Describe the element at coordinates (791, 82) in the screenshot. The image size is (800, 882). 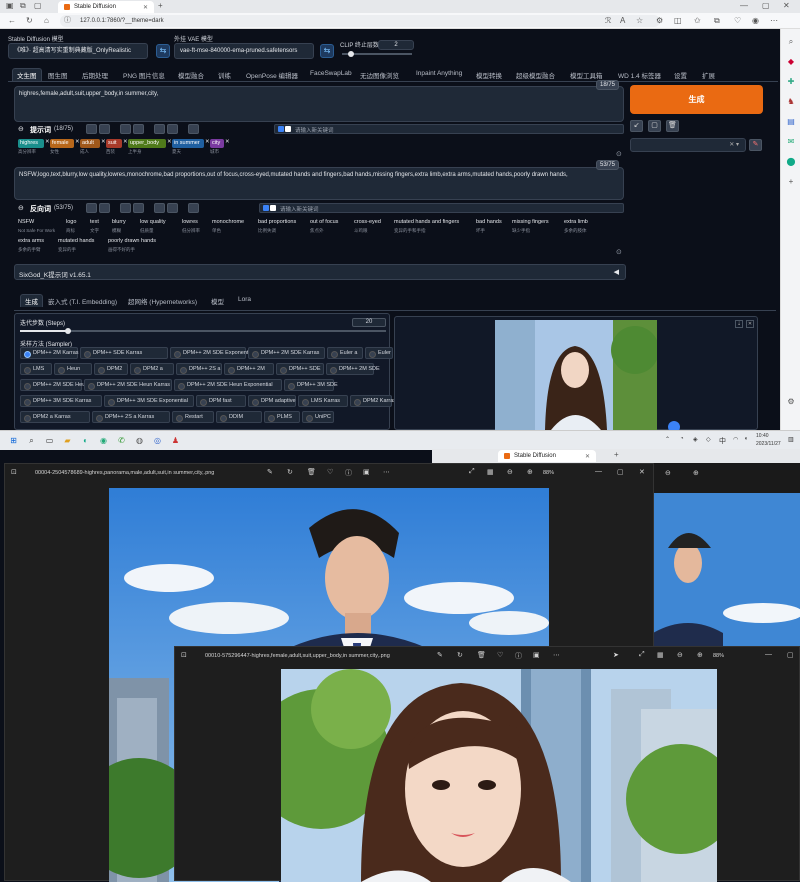
I see `tools-icon: ✚` at that location.